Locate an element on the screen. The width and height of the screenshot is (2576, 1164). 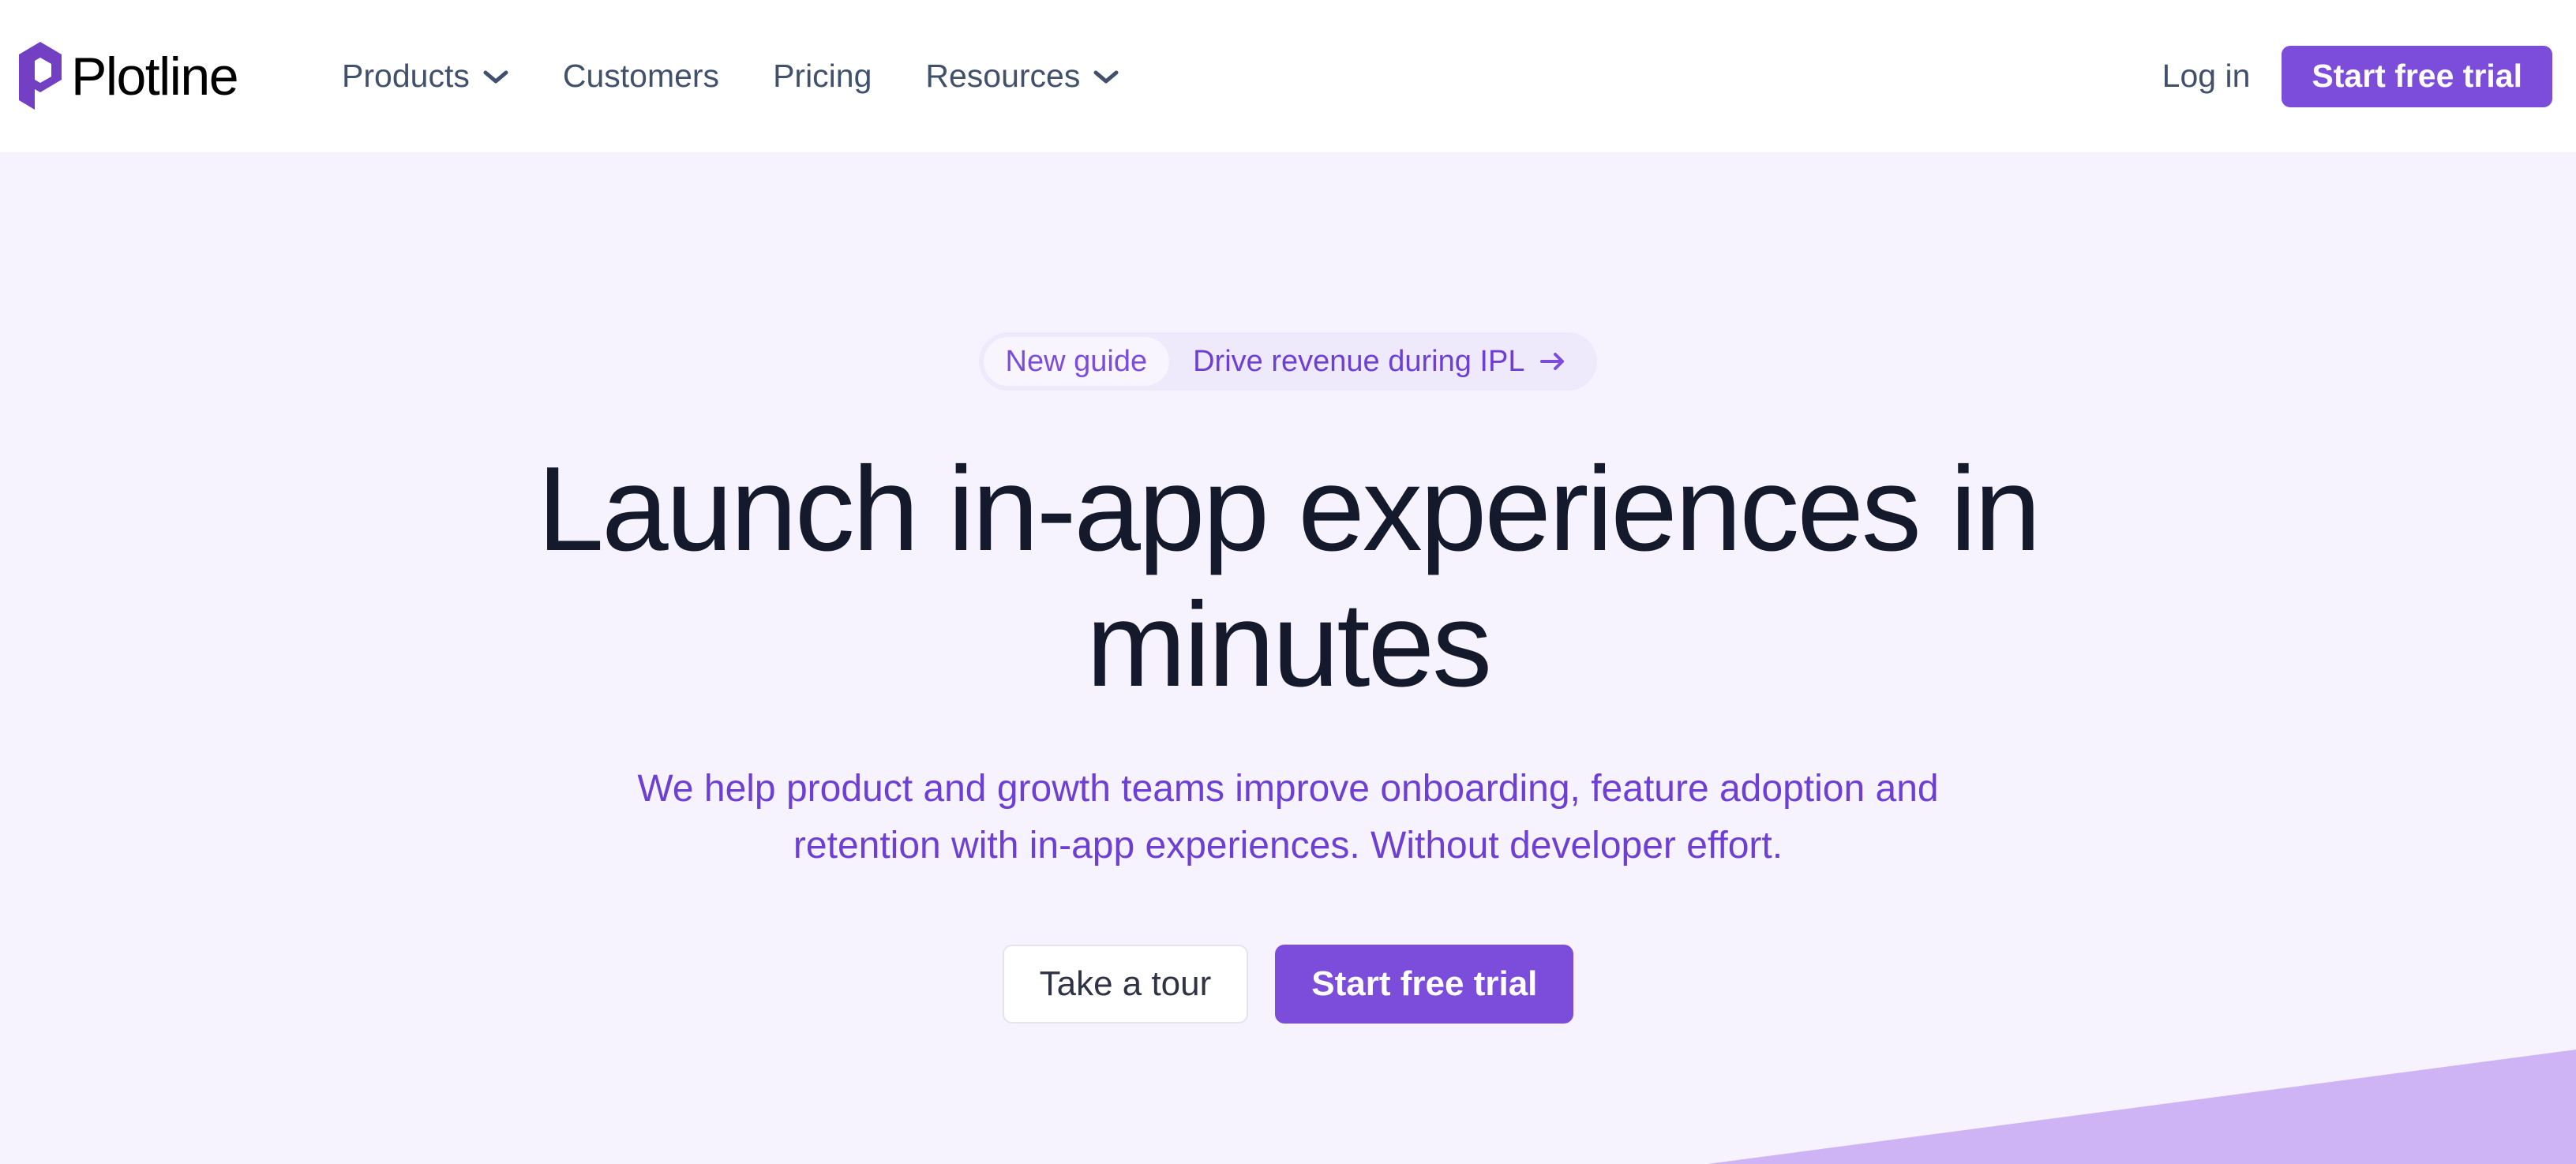
main-navigation: Products Customers Pricing Resources is located at coordinates (730, 76).